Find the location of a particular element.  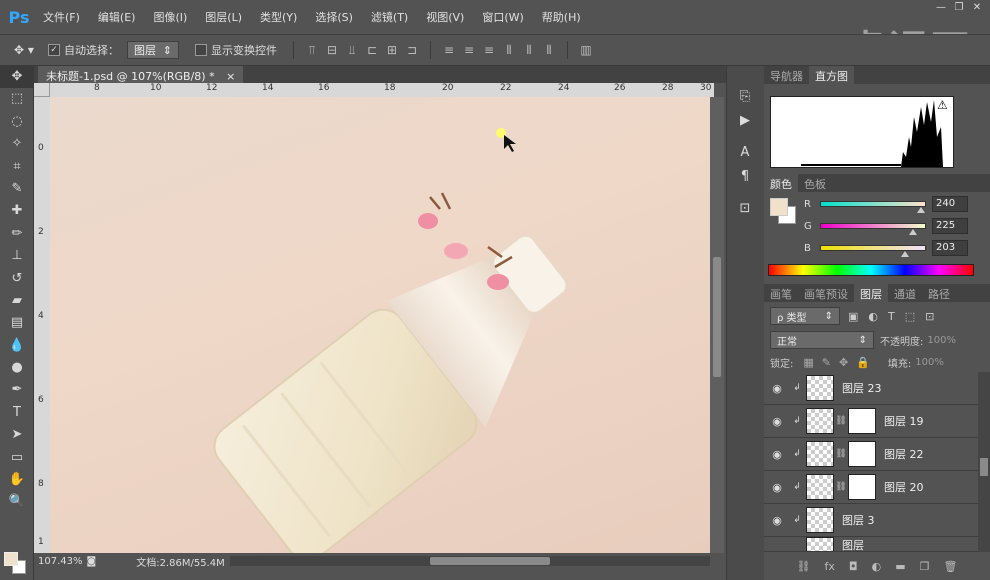

layer-name: 图层 20 is located at coordinates (904, 487).